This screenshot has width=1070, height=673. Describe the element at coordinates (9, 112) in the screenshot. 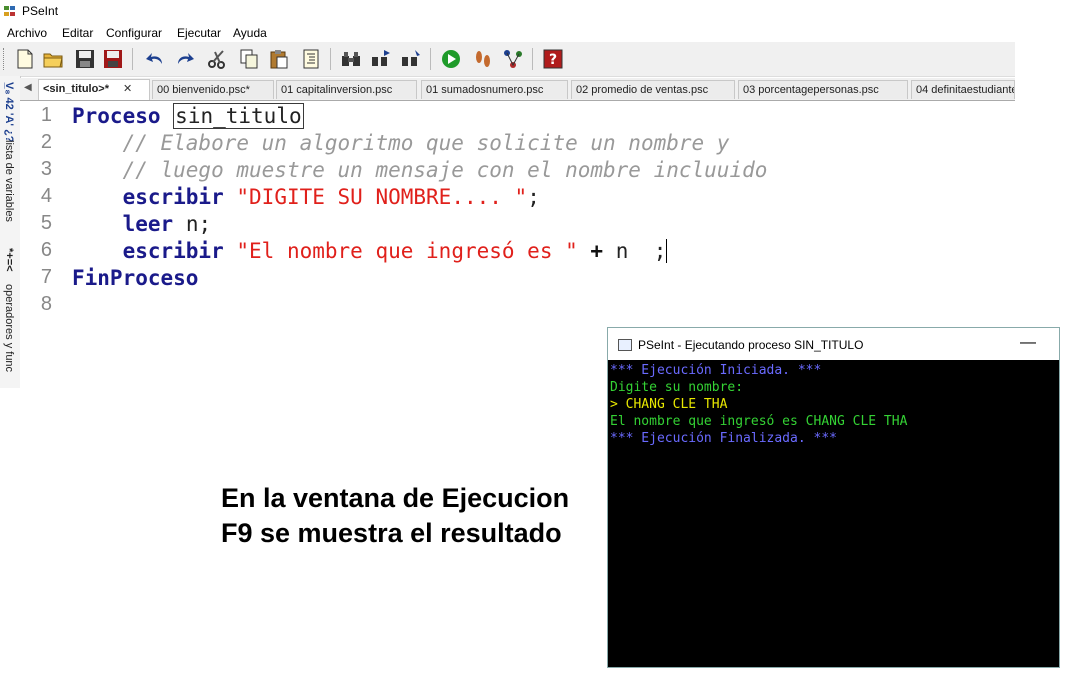

I see `variables-panel-icon: V̲₈ 42 'A' ¿?` at that location.